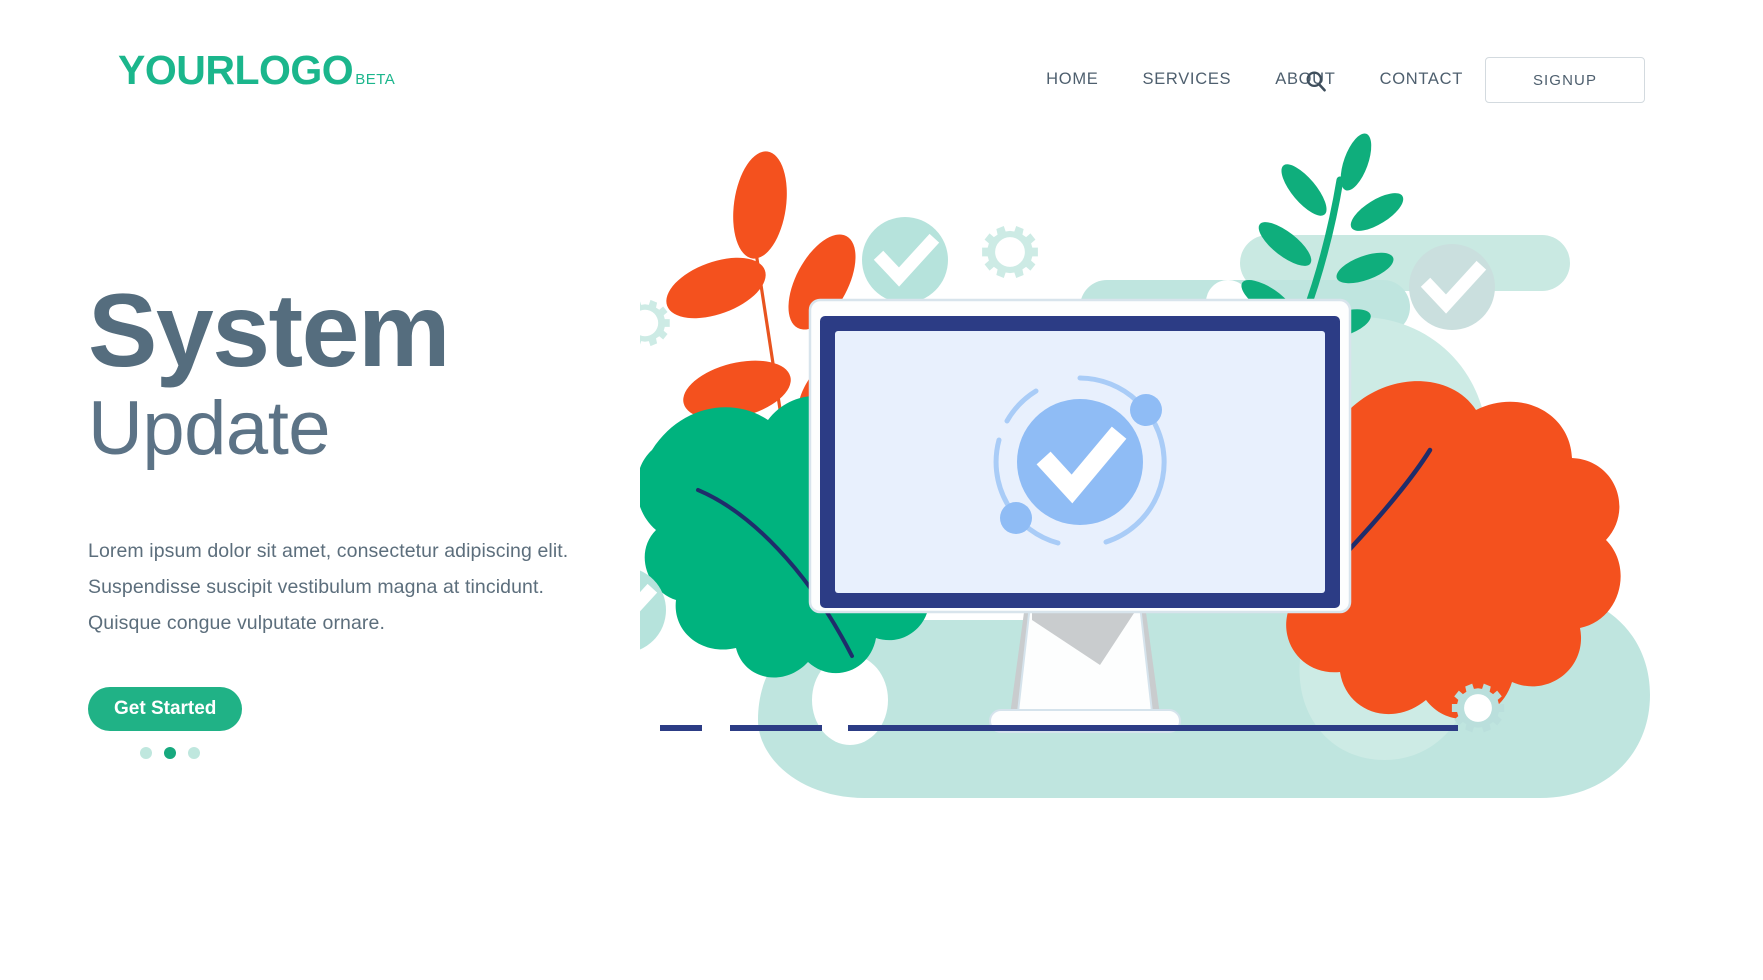  What do you see at coordinates (236, 622) in the screenshot?
I see `hero-paragraph-line-3: Quisque congue vulputate ornare.` at bounding box center [236, 622].